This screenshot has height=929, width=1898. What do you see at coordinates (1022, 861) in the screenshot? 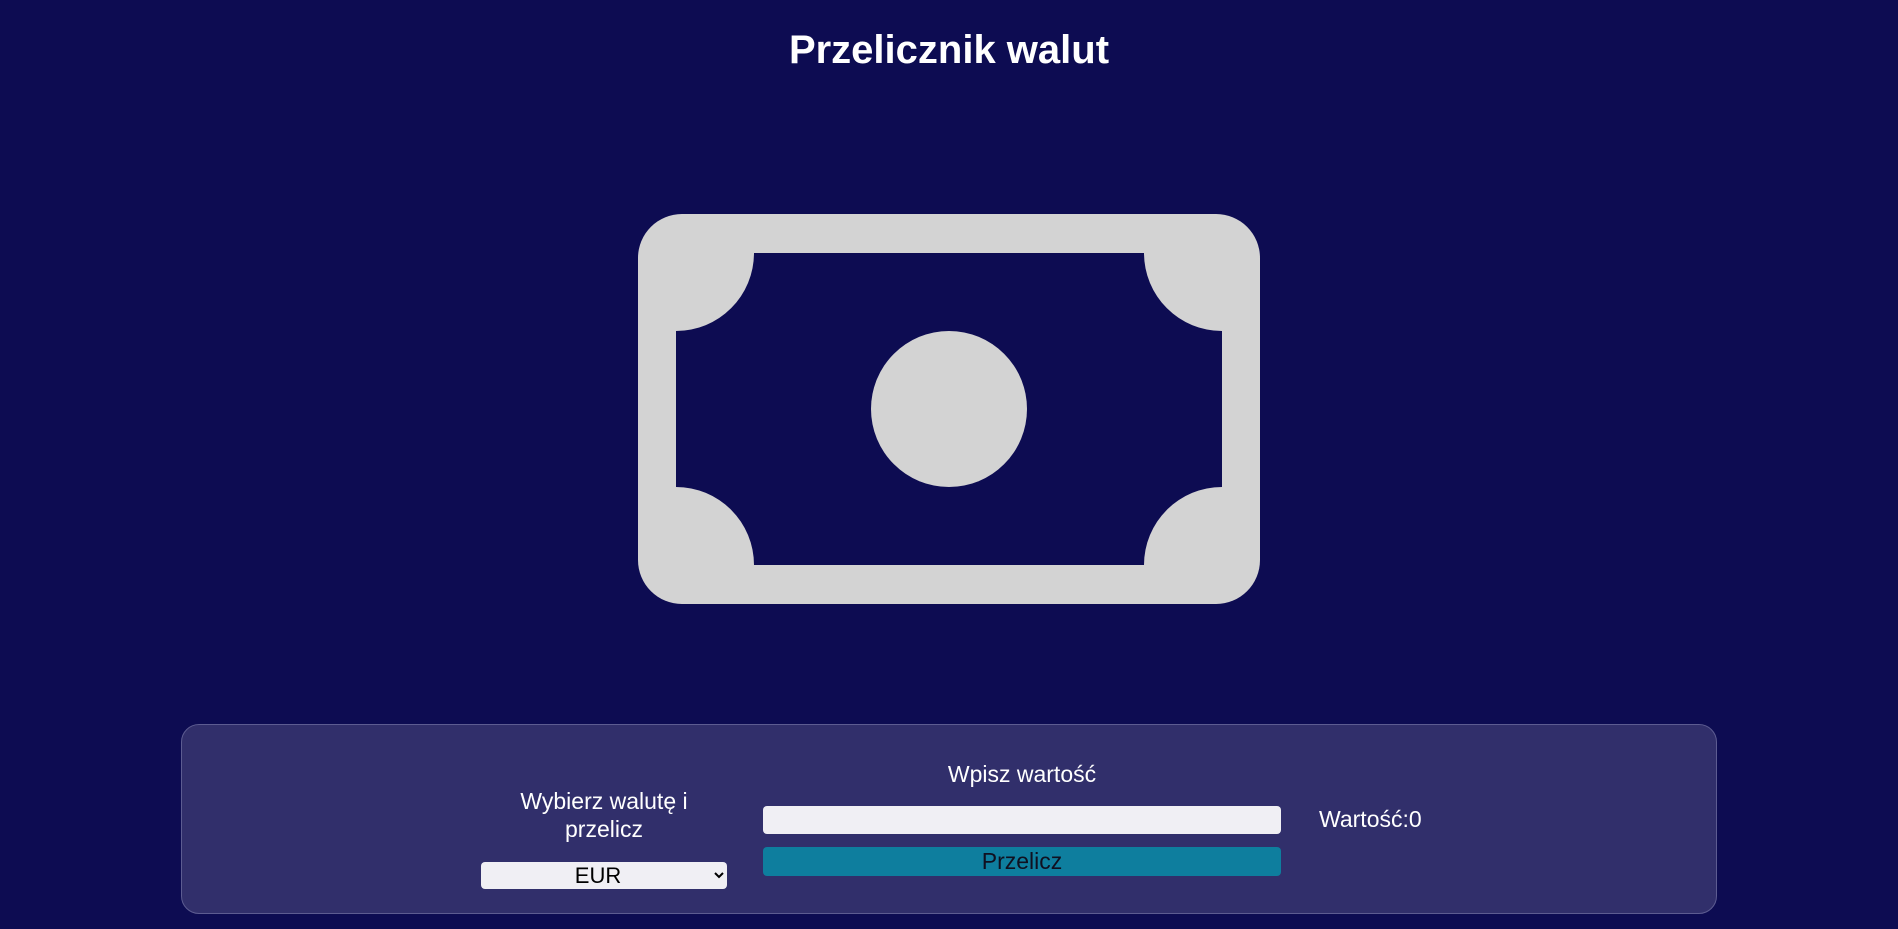
I see `convert-button: Przelicz` at bounding box center [1022, 861].